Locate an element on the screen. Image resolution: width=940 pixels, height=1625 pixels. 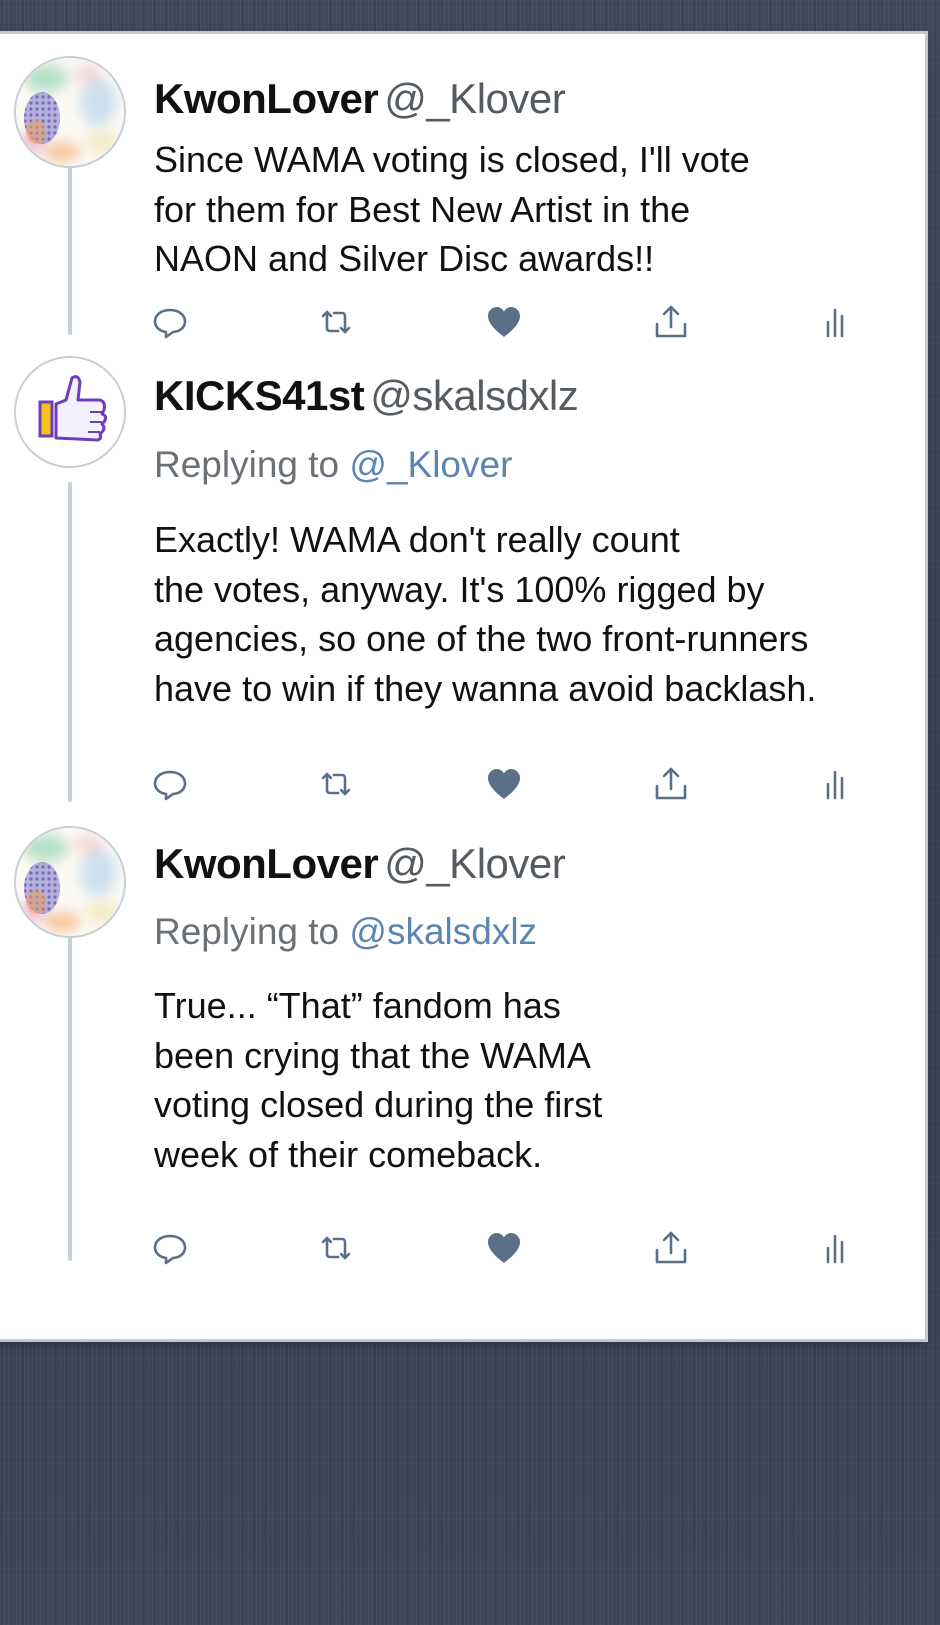
tweet-header: KICKS41st @skalsdxlz is located at coordinates (366, 396).